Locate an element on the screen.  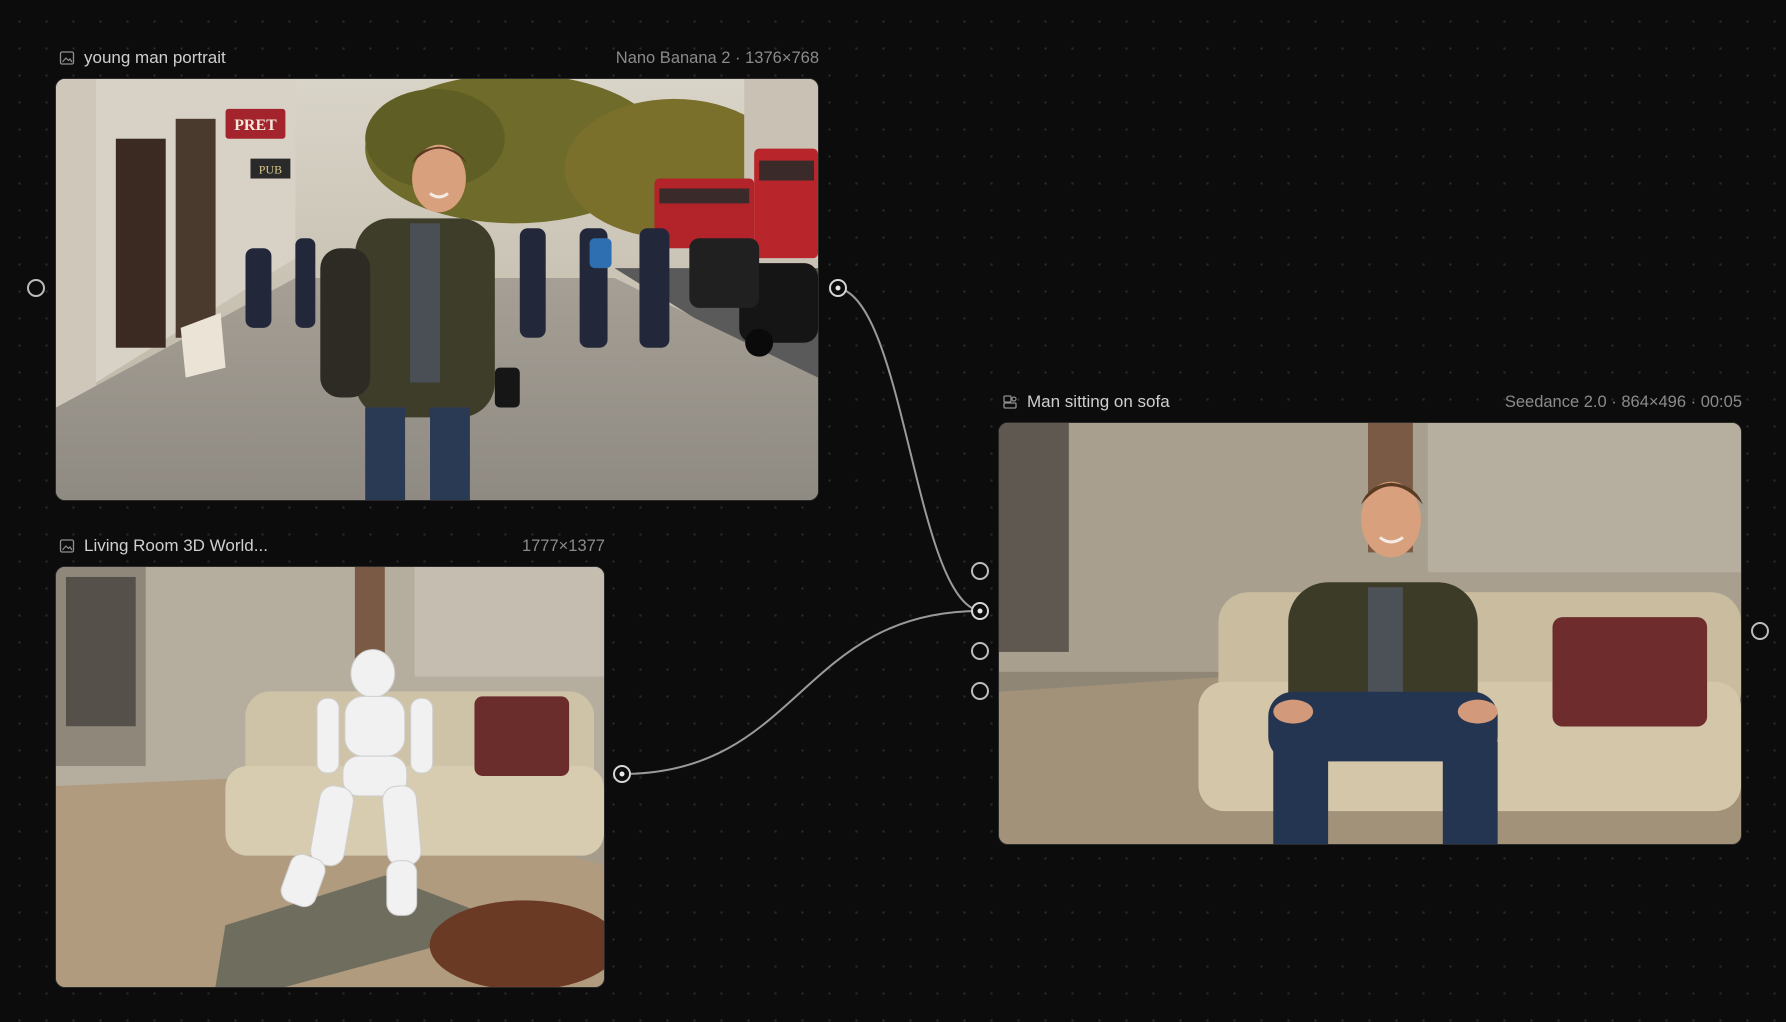
node-video-title: Man sitting on sofa is located at coordinates (1098, 401).